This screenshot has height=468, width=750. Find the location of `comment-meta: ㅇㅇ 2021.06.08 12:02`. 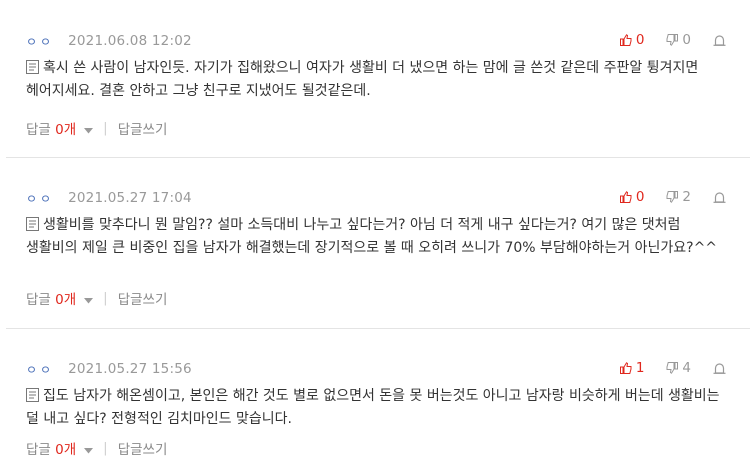

comment-meta: ㅇㅇ 2021.06.08 12:02 is located at coordinates (109, 41).